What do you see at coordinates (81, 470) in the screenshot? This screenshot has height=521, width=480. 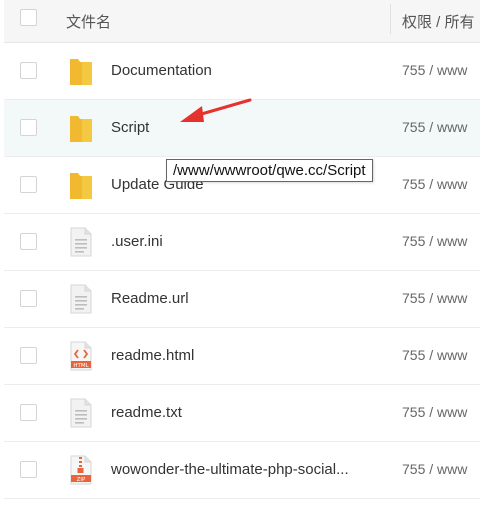 I see `zip-file-icon: ZIP` at bounding box center [81, 470].